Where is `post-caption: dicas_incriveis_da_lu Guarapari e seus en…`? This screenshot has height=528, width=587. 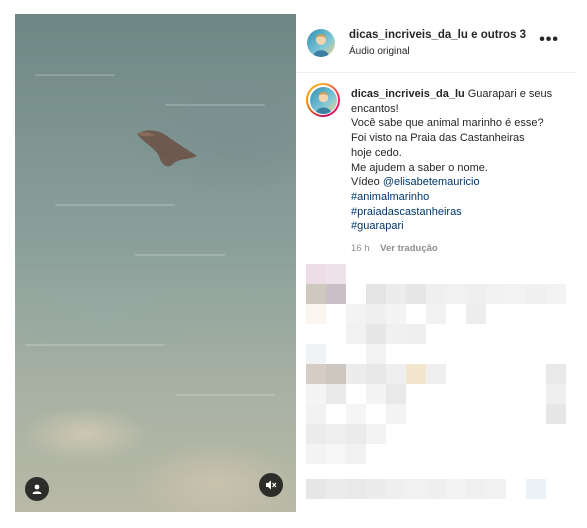
post-caption: dicas_incriveis_da_lu Guarapari e seus en… is located at coordinates (461, 160).